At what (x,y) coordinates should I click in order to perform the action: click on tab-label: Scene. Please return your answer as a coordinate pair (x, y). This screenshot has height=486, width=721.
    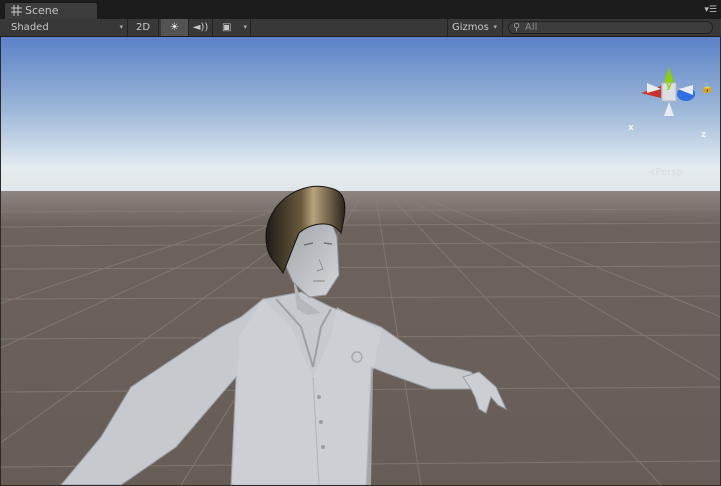
    Looking at the image, I should click on (42, 10).